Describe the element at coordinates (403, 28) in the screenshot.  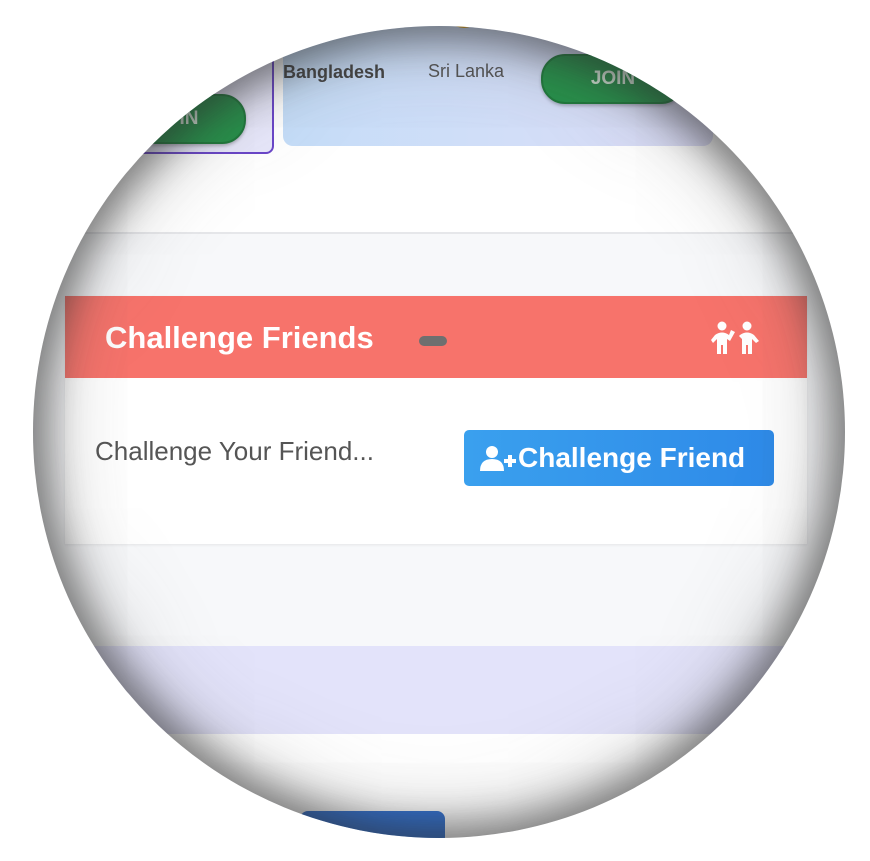
I see `vs-label: VS` at that location.